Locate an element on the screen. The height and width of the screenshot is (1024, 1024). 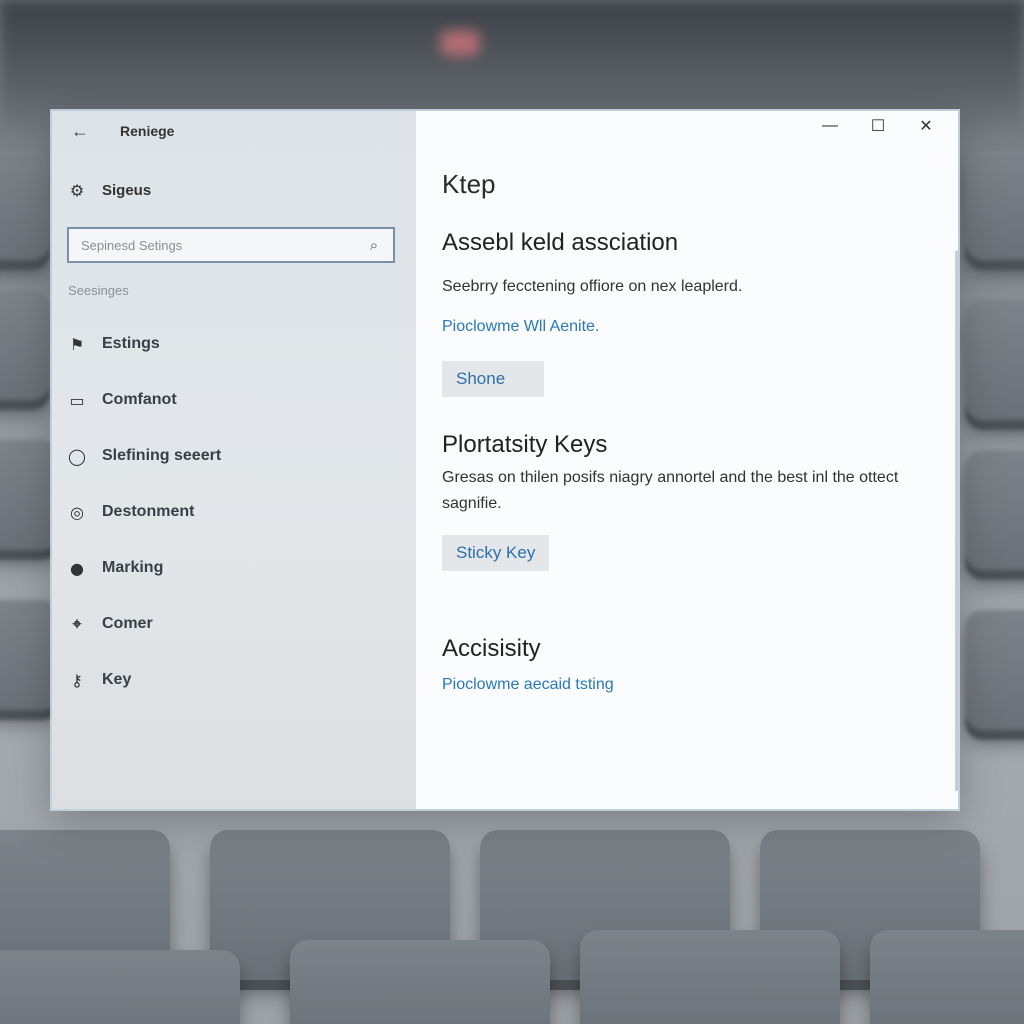
flag-icon: ⚑ is located at coordinates (77, 344).